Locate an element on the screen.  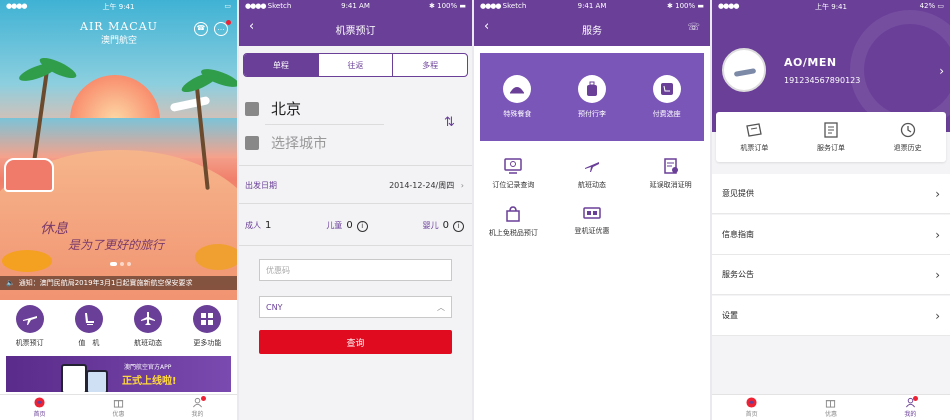
service-label: 机上免税品预订 is located at coordinates (513, 233).